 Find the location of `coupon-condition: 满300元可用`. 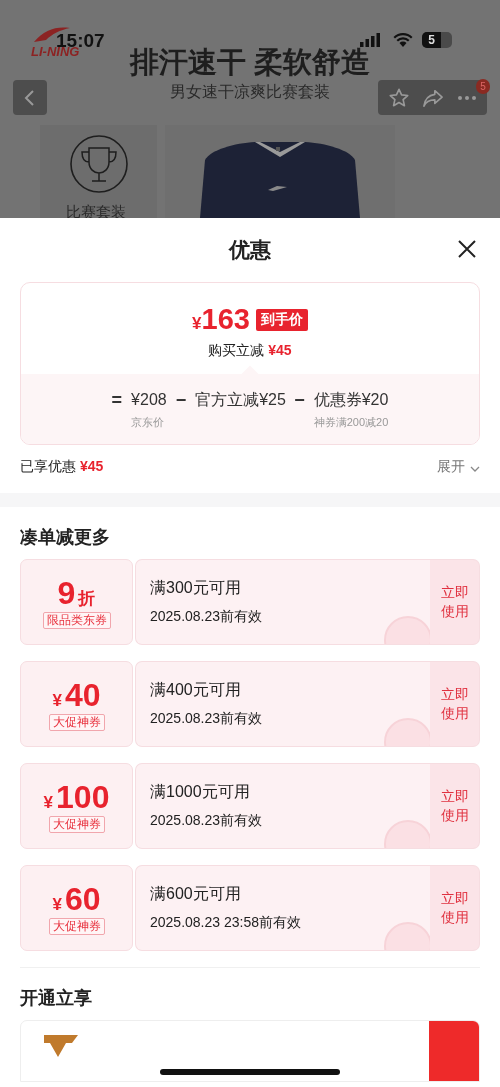

coupon-condition: 满300元可用 is located at coordinates (196, 588).